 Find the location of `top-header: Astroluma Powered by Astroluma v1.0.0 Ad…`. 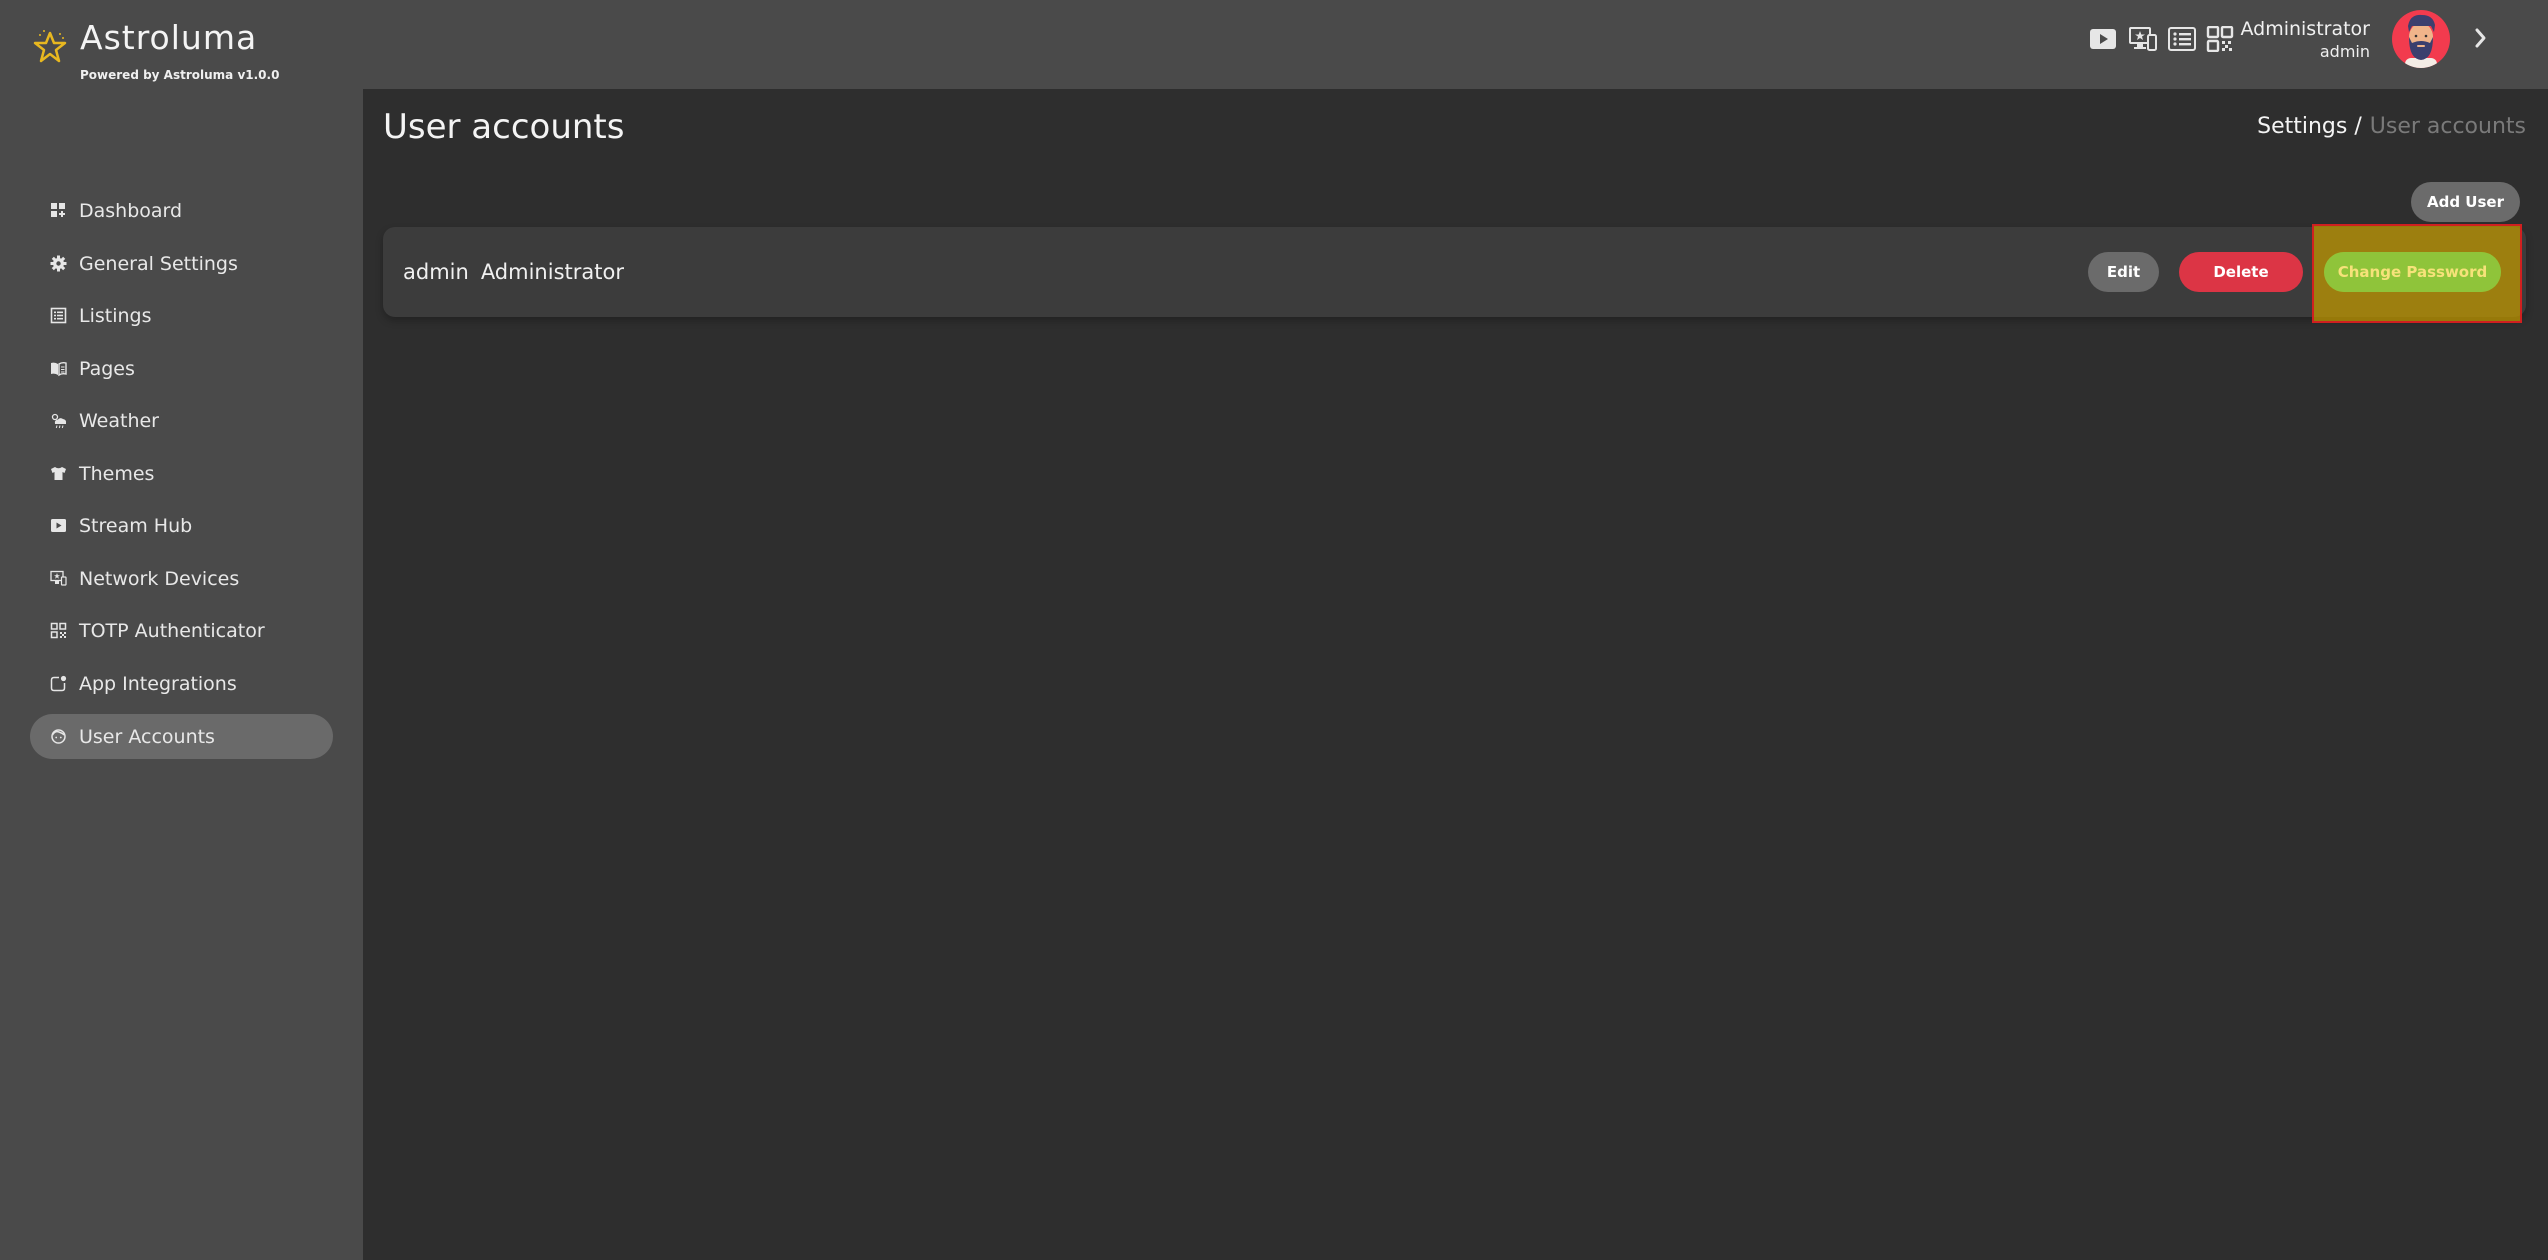

top-header: Astroluma Powered by Astroluma v1.0.0 Ad… is located at coordinates (1274, 44).